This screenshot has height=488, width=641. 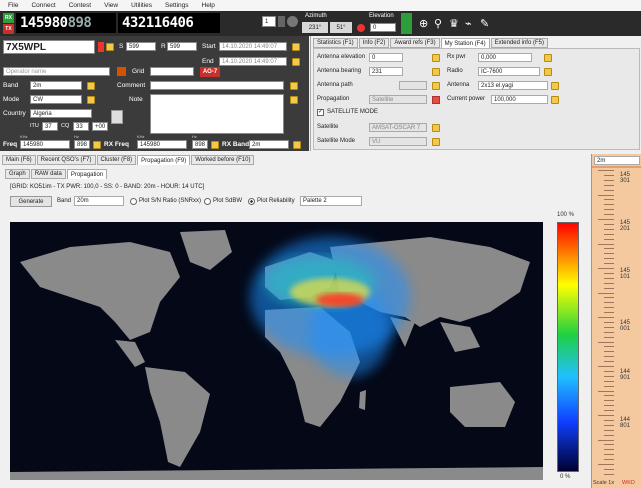 What do you see at coordinates (253, 61) in the screenshot?
I see `end-time-input: 14.10.2020 14:49:07` at bounding box center [253, 61].